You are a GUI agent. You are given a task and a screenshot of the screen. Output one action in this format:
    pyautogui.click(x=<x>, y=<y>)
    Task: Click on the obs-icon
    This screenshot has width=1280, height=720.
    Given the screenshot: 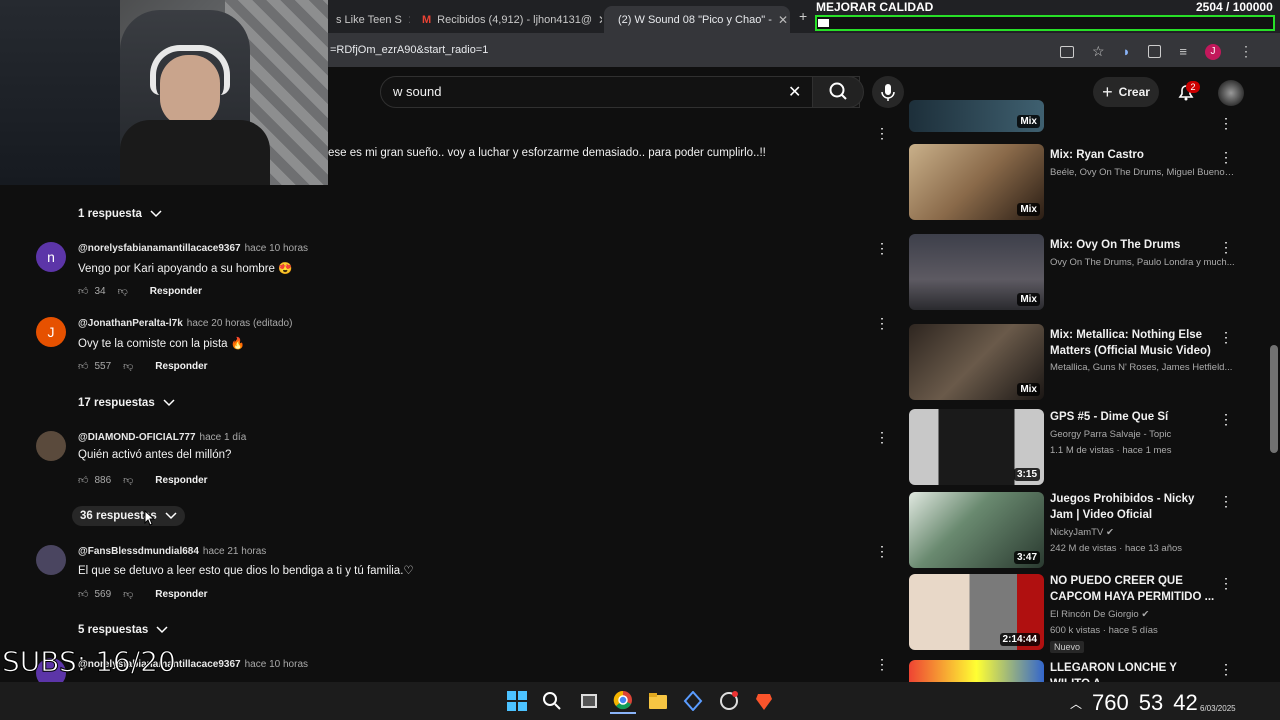 What is the action you would take?
    pyautogui.click(x=729, y=701)
    